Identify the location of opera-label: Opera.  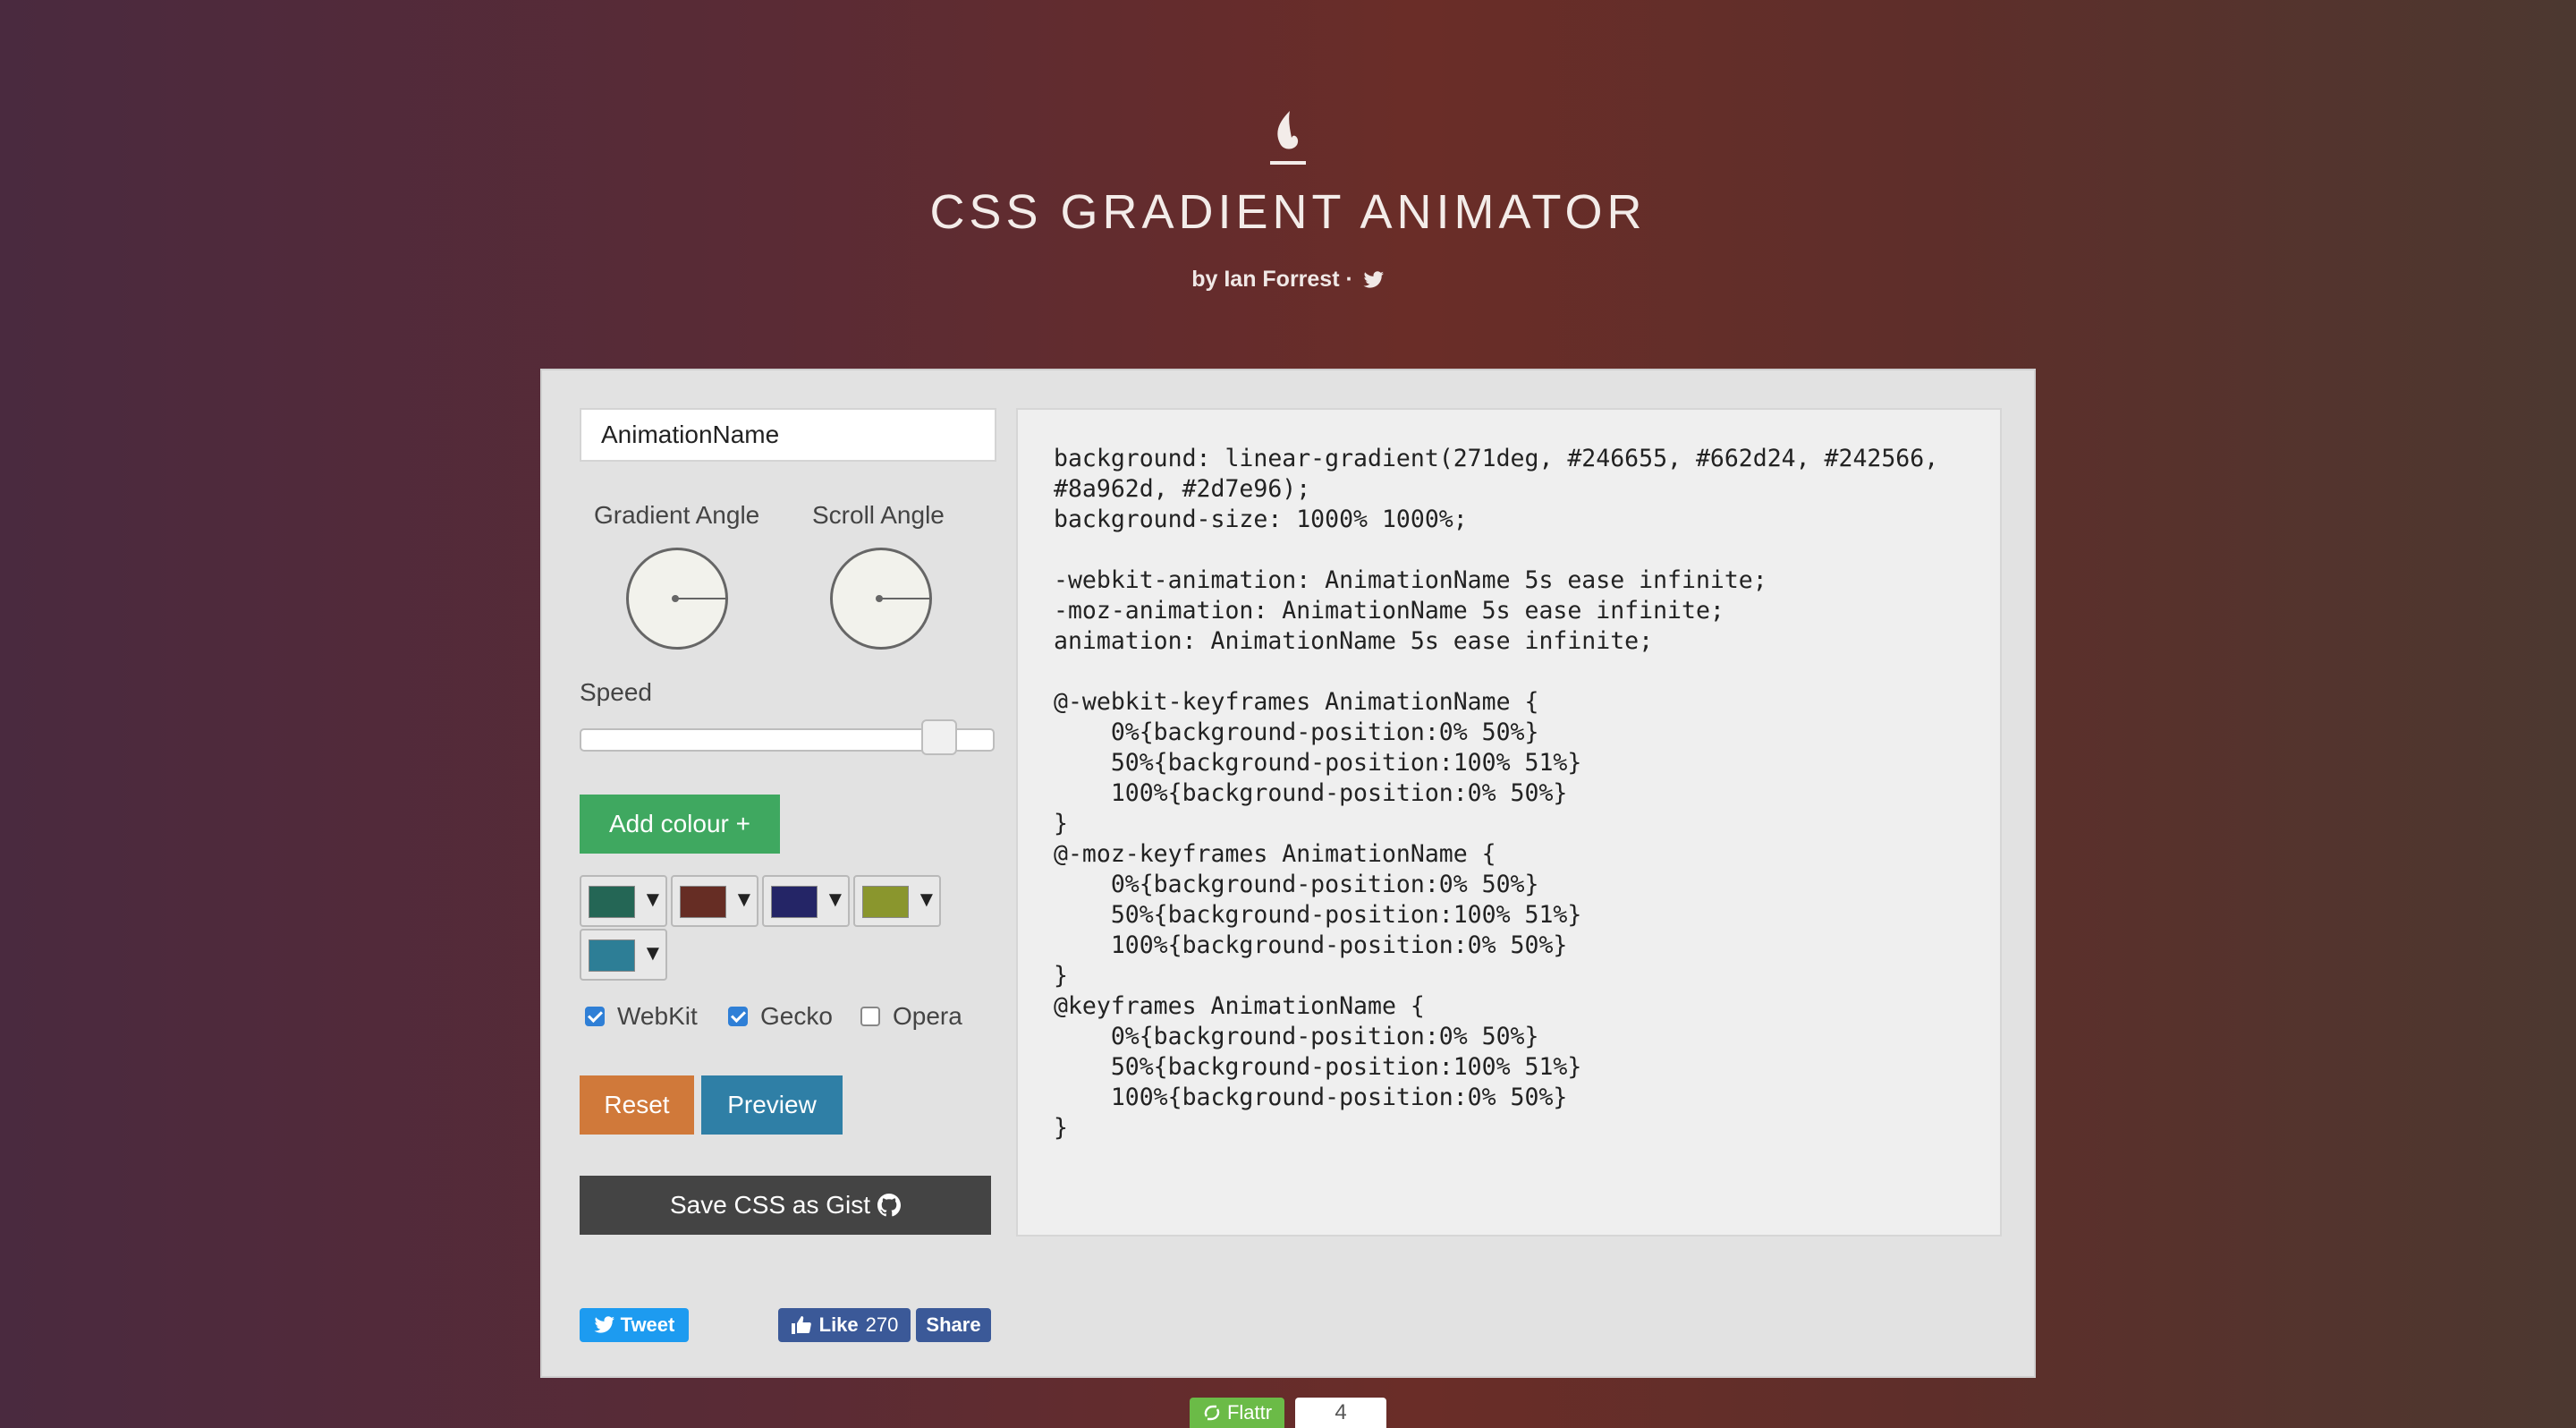
(927, 1016).